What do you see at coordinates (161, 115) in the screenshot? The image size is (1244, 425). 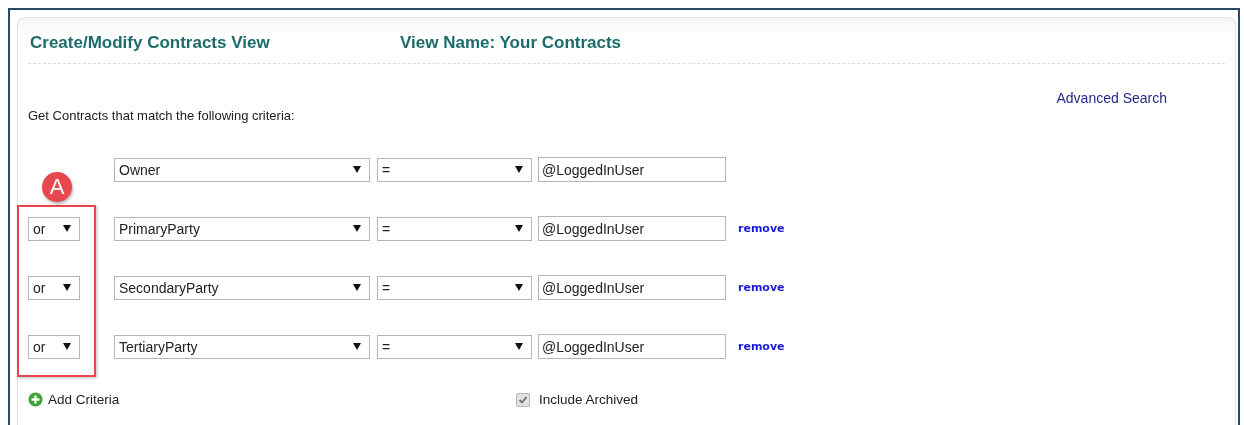 I see `criteria-instructions: Get Contracts that match the following criteria:` at bounding box center [161, 115].